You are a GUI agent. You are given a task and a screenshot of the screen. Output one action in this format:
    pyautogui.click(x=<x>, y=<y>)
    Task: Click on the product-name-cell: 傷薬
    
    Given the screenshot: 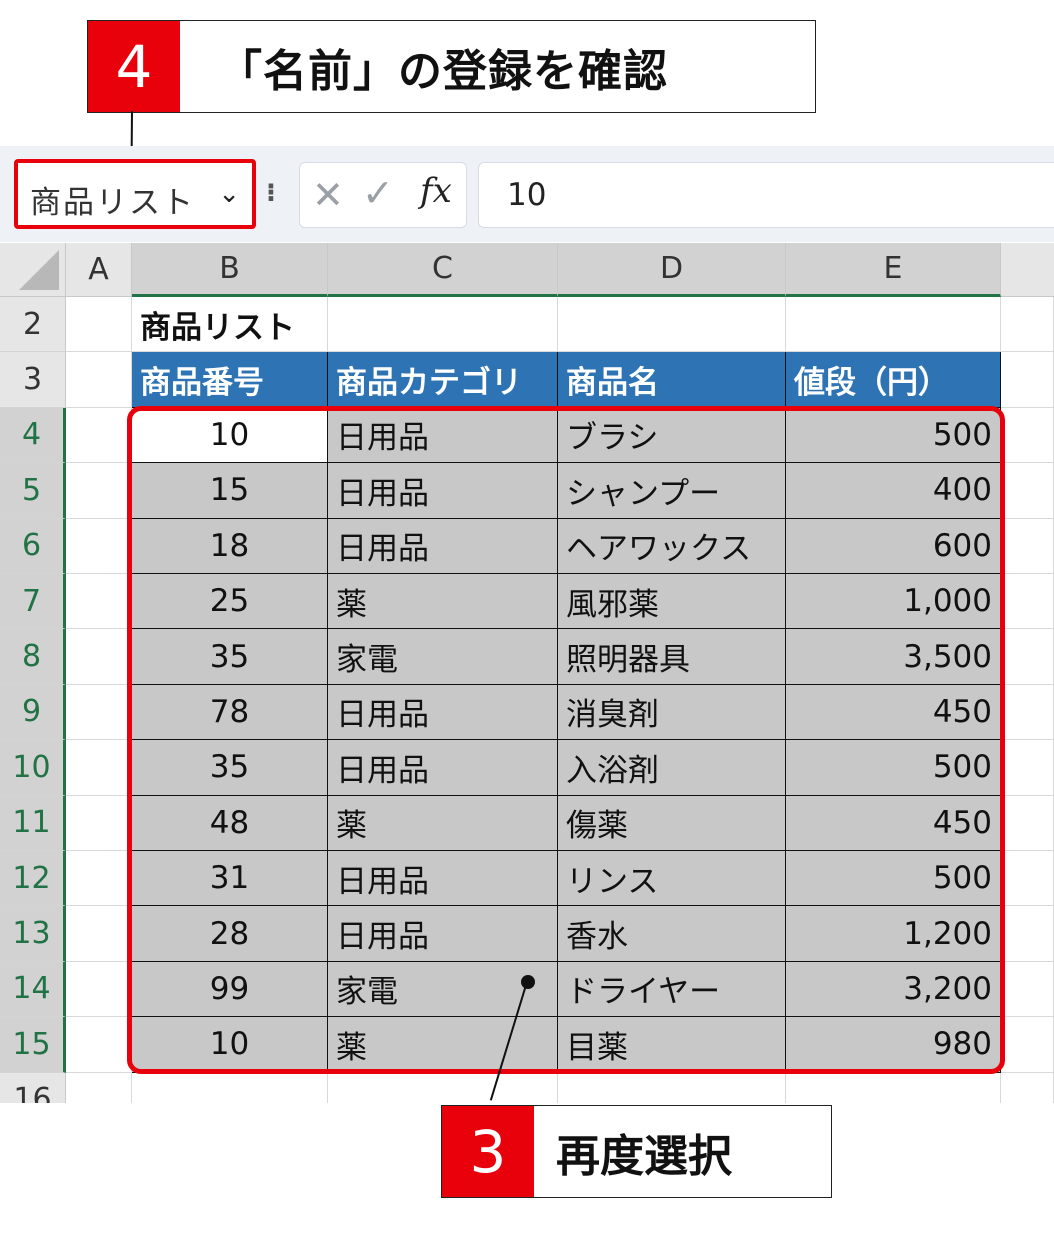 What is the action you would take?
    pyautogui.click(x=672, y=823)
    